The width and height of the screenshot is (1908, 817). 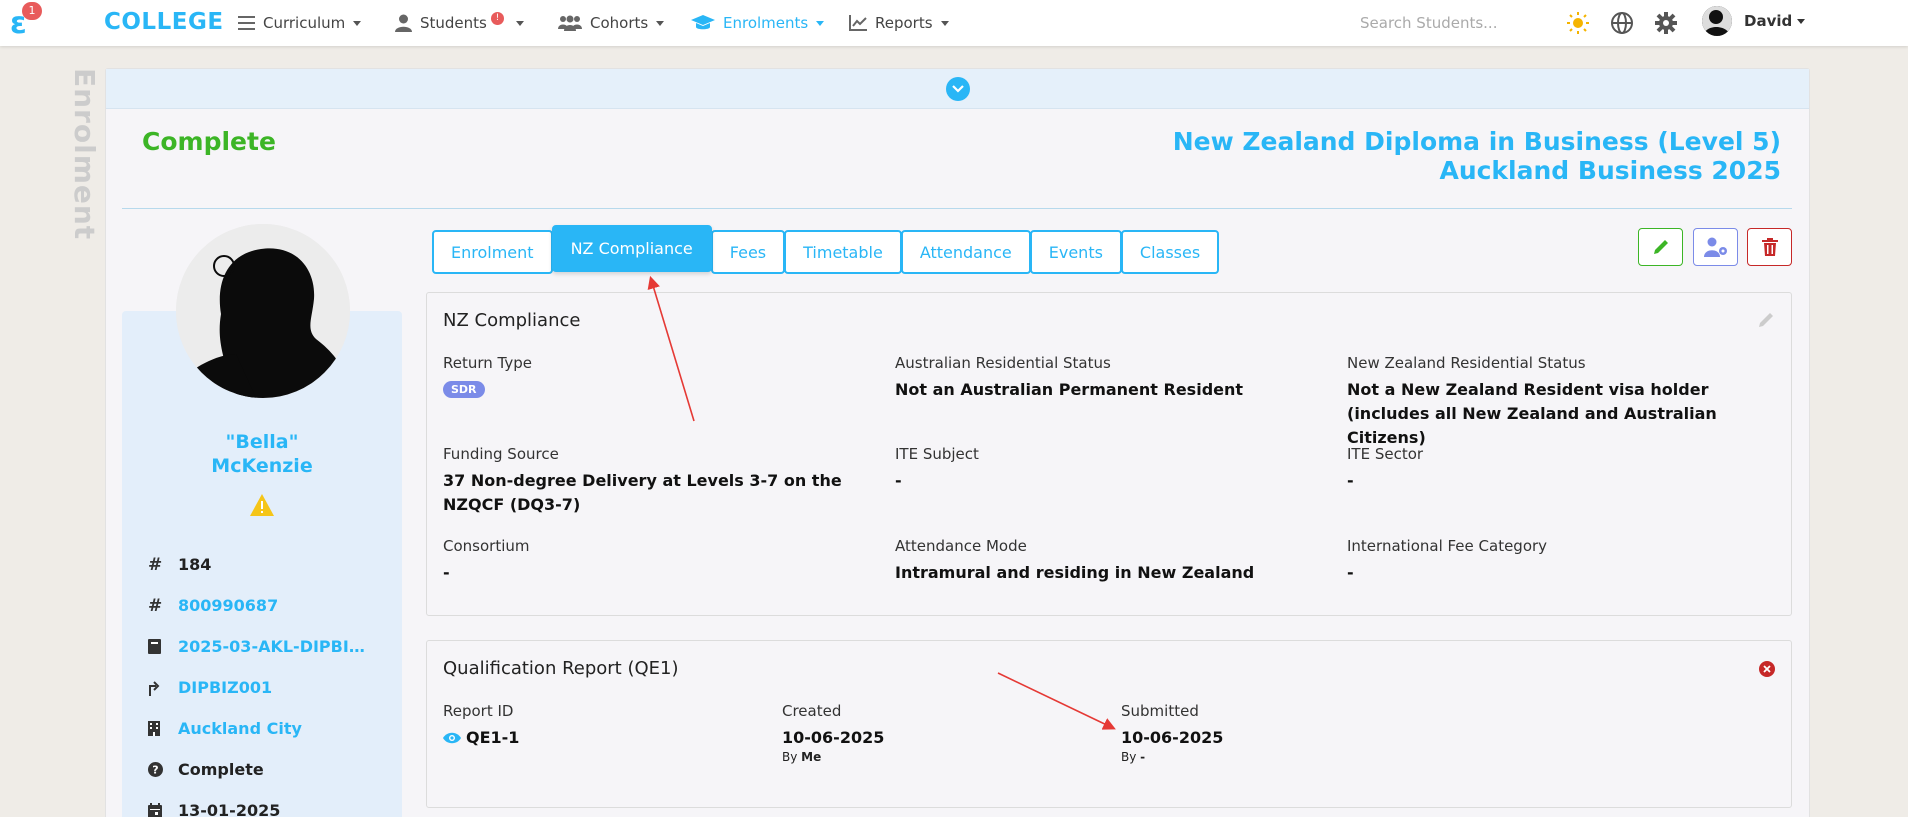 I want to click on enrolment-status: Complete, so click(x=209, y=141).